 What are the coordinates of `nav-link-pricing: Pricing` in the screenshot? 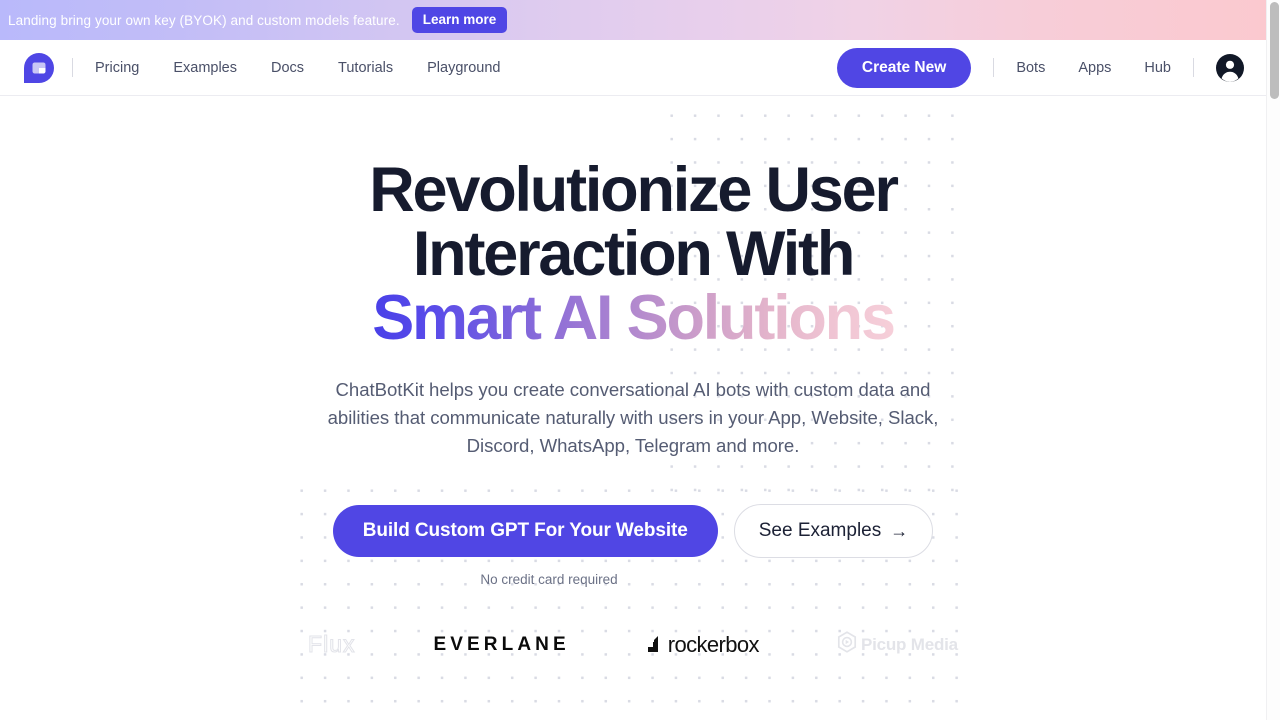 It's located at (117, 68).